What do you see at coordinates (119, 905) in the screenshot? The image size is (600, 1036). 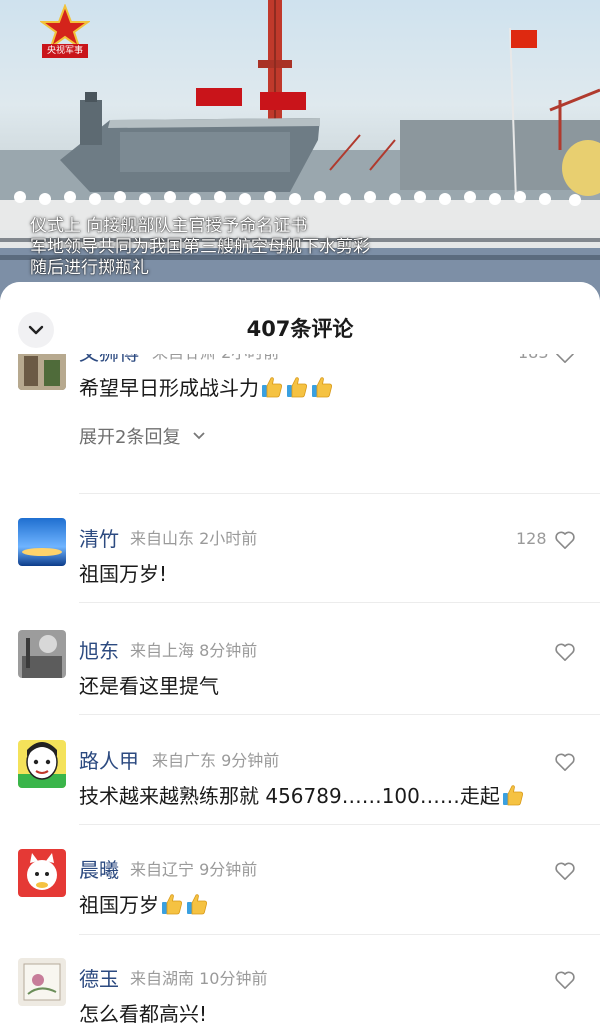 I see `comment-text-content: 祖国万岁` at bounding box center [119, 905].